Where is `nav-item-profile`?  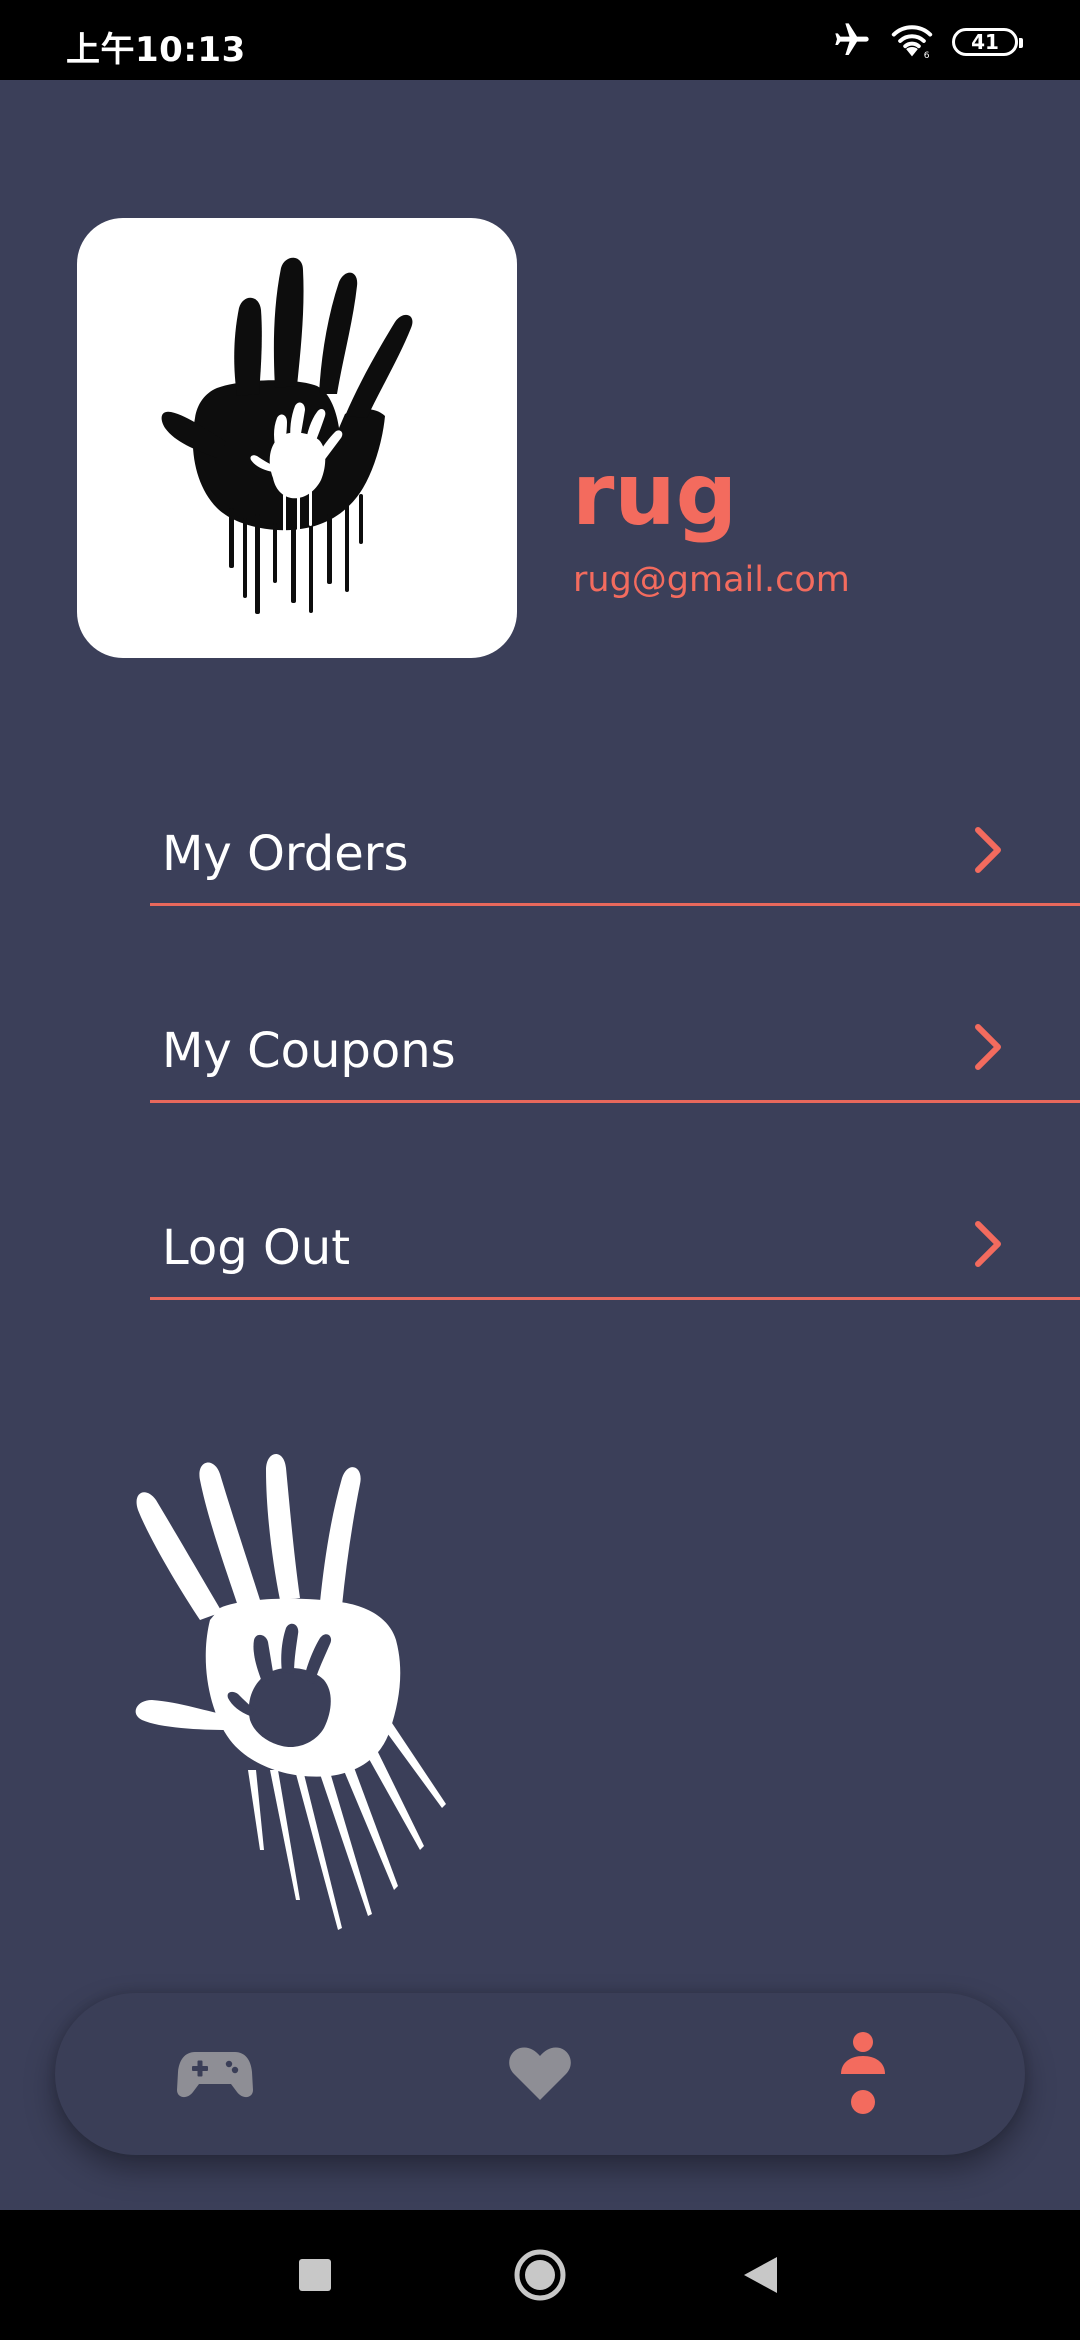 nav-item-profile is located at coordinates (863, 2074).